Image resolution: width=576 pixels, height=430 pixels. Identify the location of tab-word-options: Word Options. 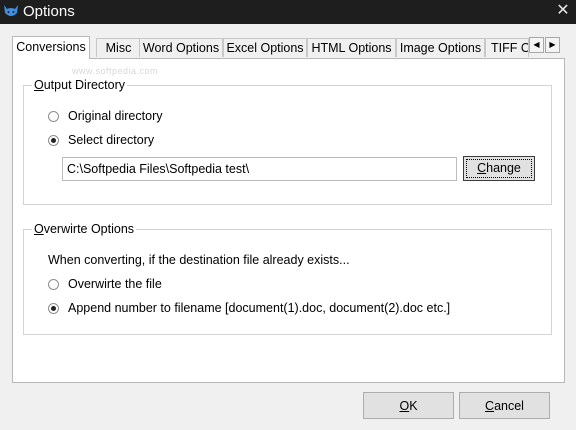
(181, 47).